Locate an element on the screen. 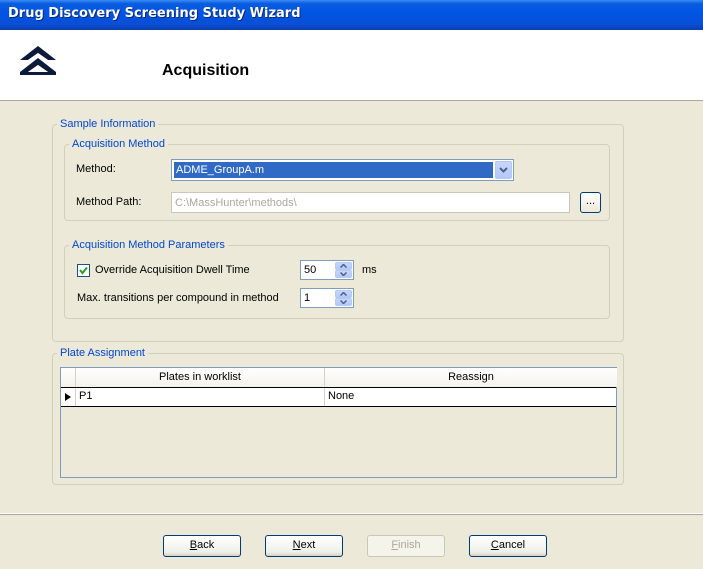  max-transitions-stepper: 1 is located at coordinates (327, 298).